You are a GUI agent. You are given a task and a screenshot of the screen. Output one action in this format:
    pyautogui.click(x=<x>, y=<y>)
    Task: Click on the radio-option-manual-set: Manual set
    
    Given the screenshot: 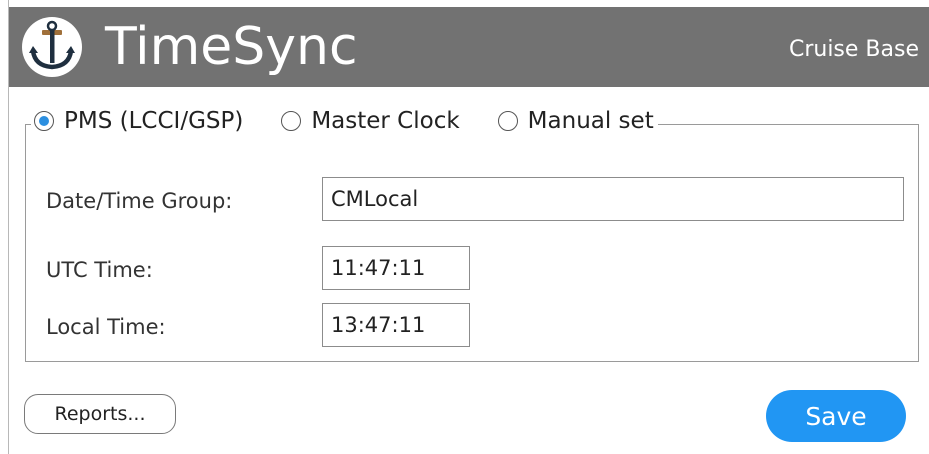 What is the action you would take?
    pyautogui.click(x=575, y=121)
    